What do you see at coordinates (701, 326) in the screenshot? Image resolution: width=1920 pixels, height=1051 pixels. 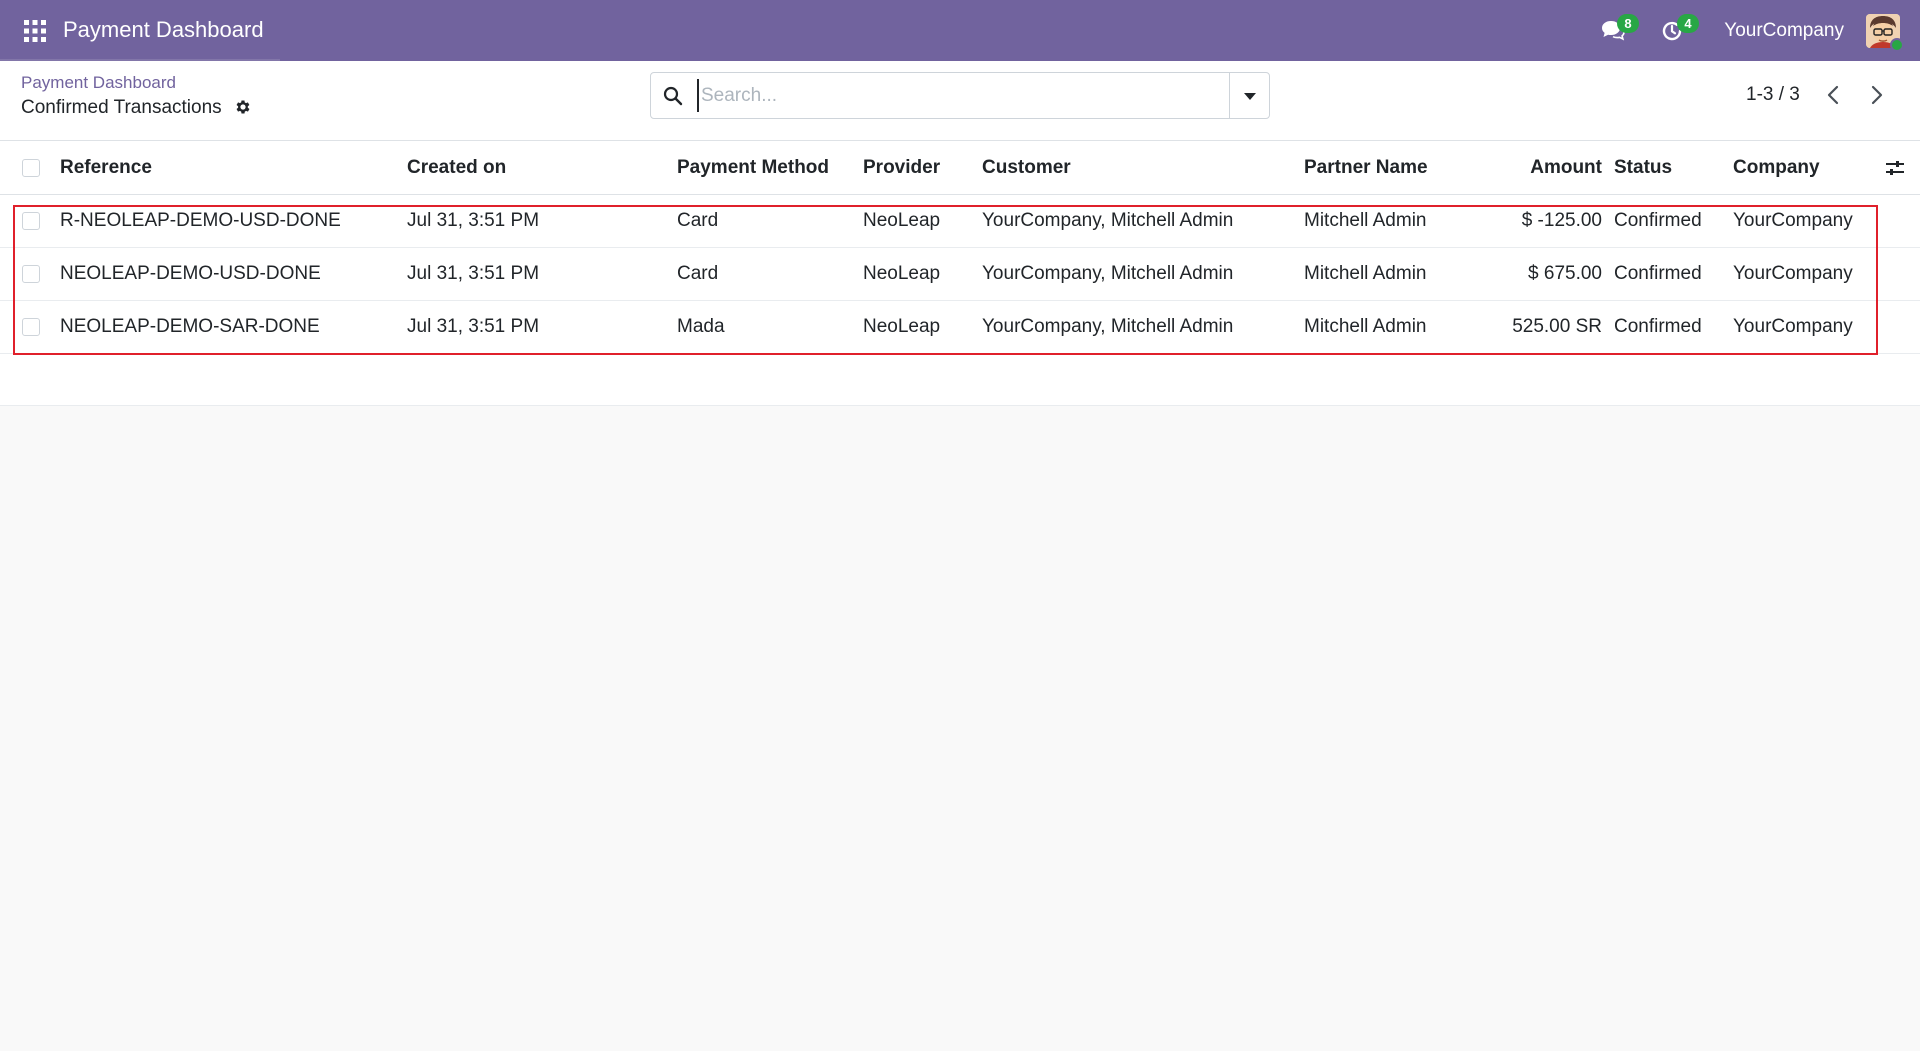 I see `cell-payment-method: Mada` at bounding box center [701, 326].